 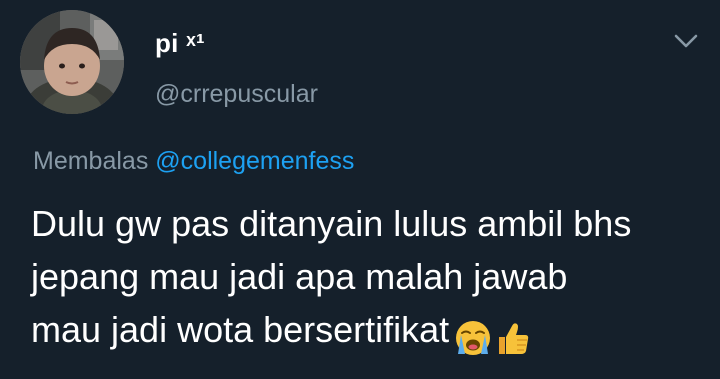 What do you see at coordinates (686, 41) in the screenshot?
I see `chevron-down-icon` at bounding box center [686, 41].